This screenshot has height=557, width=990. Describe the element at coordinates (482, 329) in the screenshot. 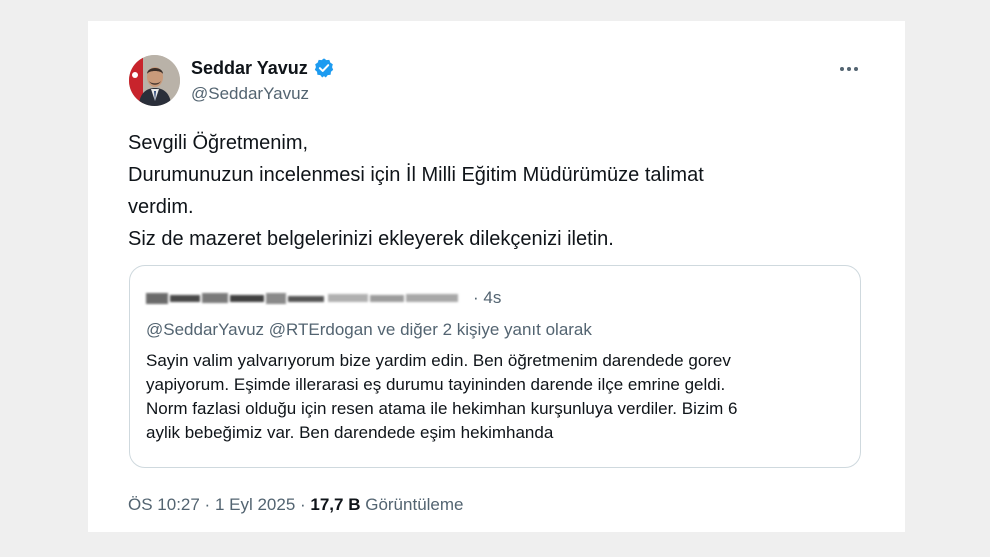

I see `reply-suffix: ve diğer 2 kişiye yanıt olarak` at that location.